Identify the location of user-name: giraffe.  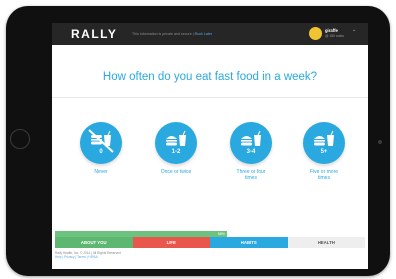
(331, 30).